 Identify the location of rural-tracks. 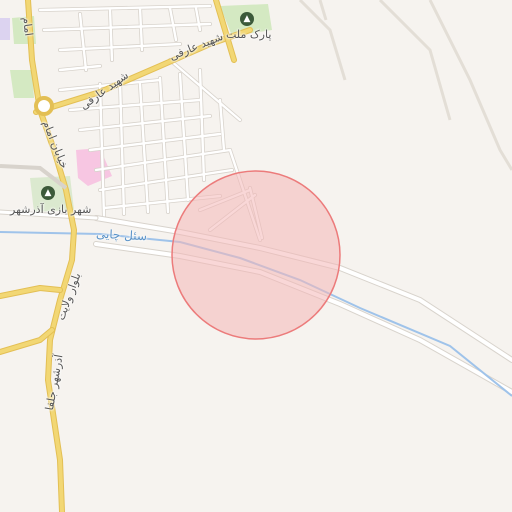
(405, 85).